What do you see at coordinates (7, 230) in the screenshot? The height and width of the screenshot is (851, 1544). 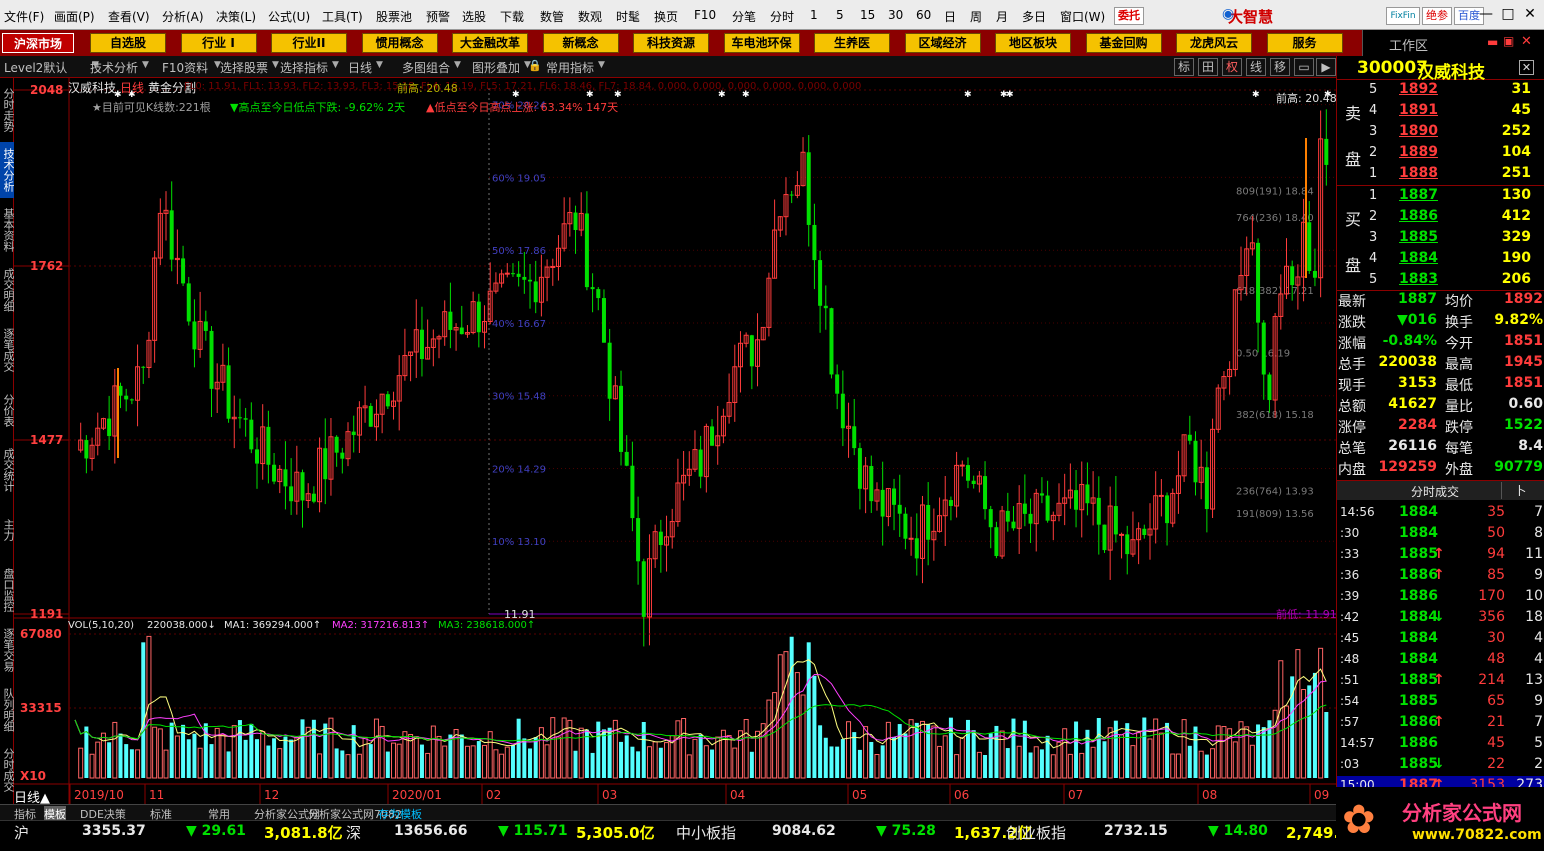 I see `left-tab: 基本资料` at bounding box center [7, 230].